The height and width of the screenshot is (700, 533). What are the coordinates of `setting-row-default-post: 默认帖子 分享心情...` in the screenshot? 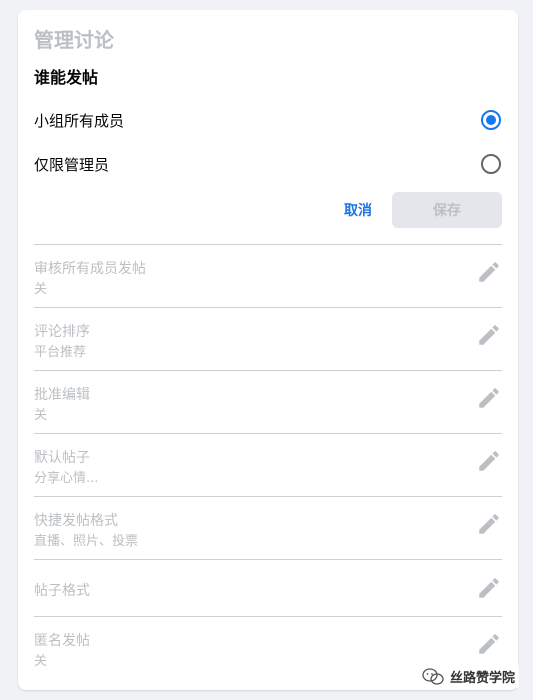 It's located at (268, 464).